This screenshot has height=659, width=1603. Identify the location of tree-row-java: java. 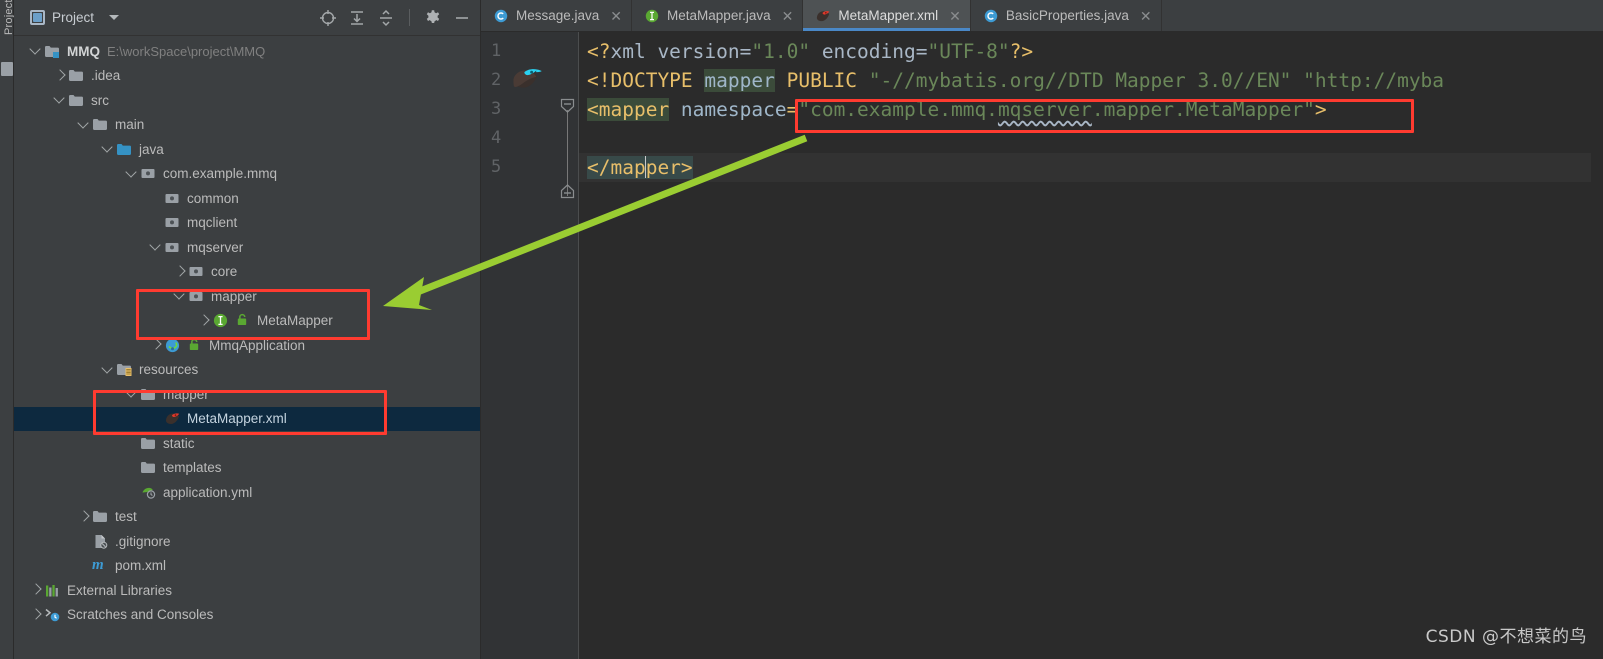
(247, 149).